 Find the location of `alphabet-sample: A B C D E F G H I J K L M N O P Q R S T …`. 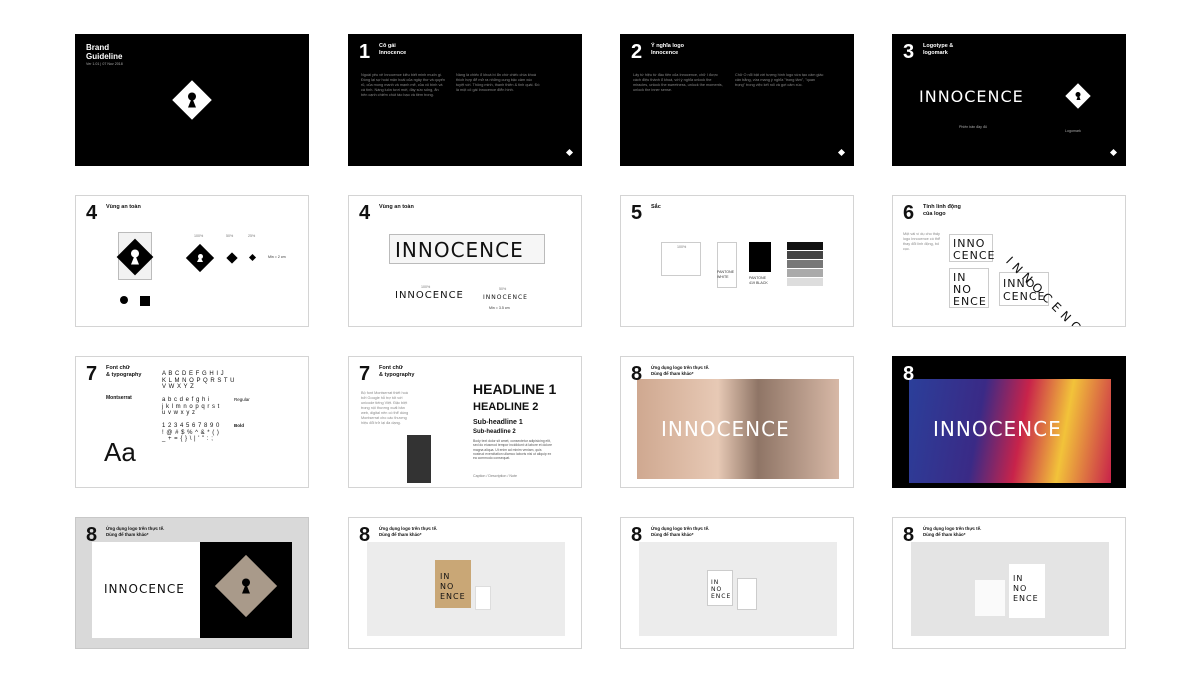

alphabet-sample: A B C D E F G H I J K L M N O P Q R S T … is located at coordinates (198, 406).